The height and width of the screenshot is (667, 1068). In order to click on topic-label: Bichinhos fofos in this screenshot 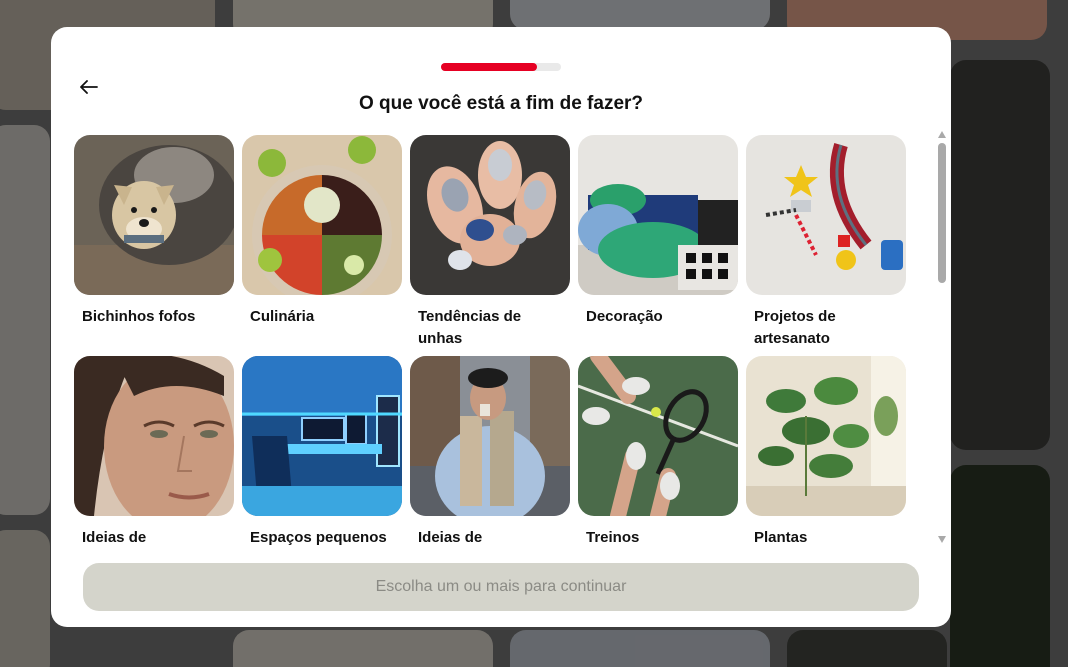, I will do `click(139, 316)`.